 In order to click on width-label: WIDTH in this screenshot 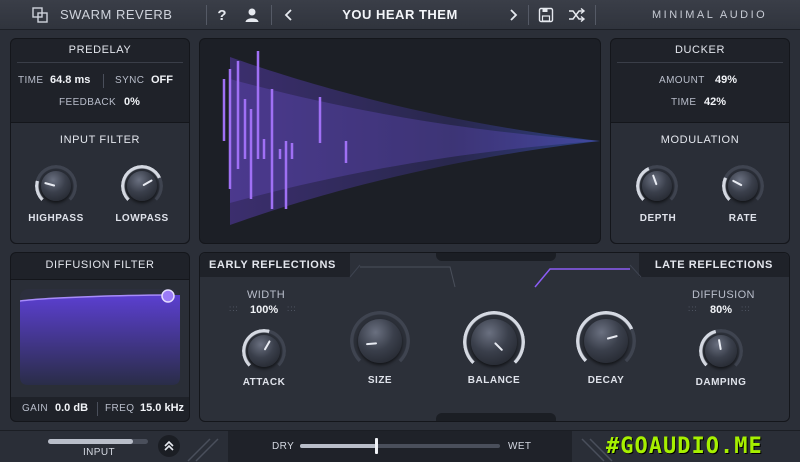, I will do `click(266, 295)`.